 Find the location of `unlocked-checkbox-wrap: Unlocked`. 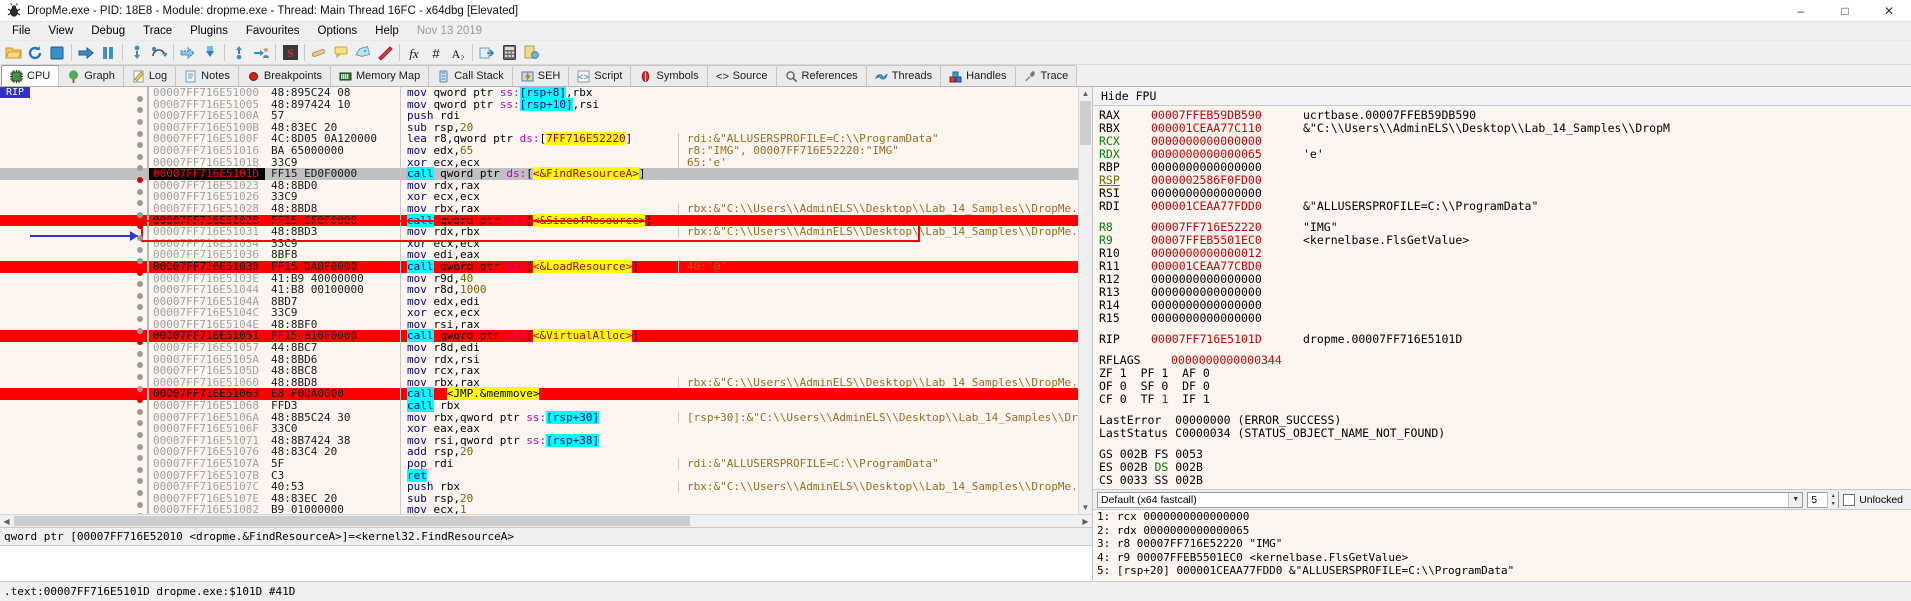

unlocked-checkbox-wrap: Unlocked is located at coordinates (1875, 499).